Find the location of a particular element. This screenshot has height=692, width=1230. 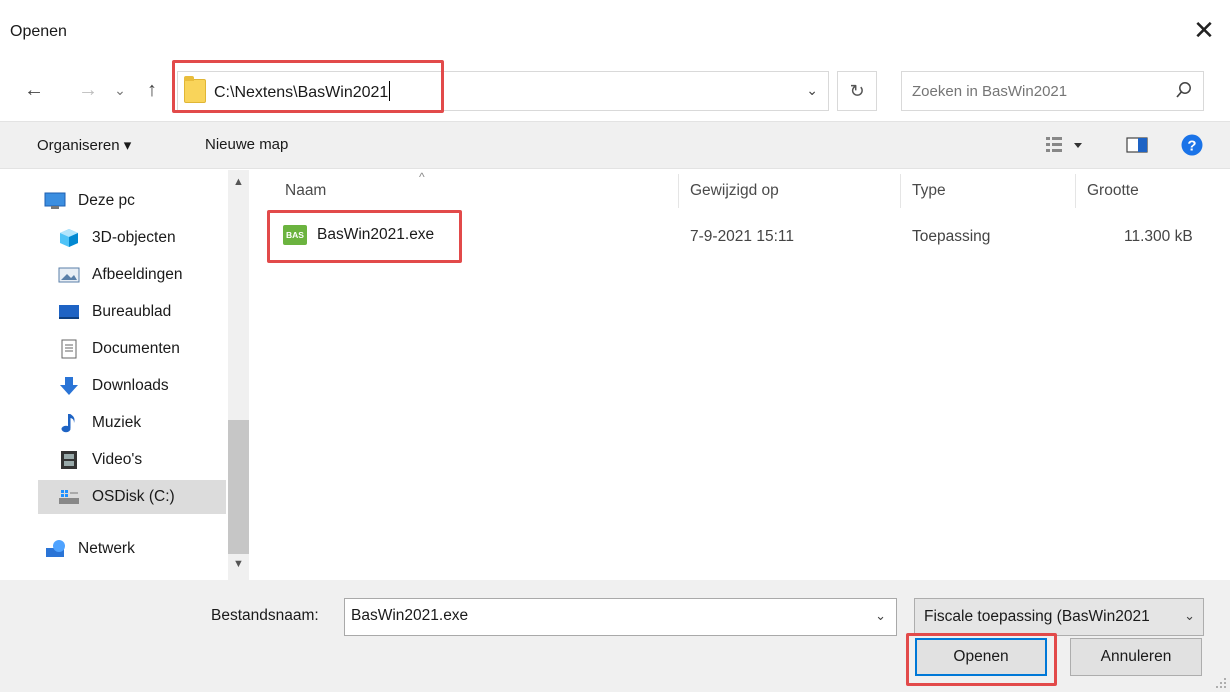

back-arrow-icon: ← is located at coordinates (34, 90).